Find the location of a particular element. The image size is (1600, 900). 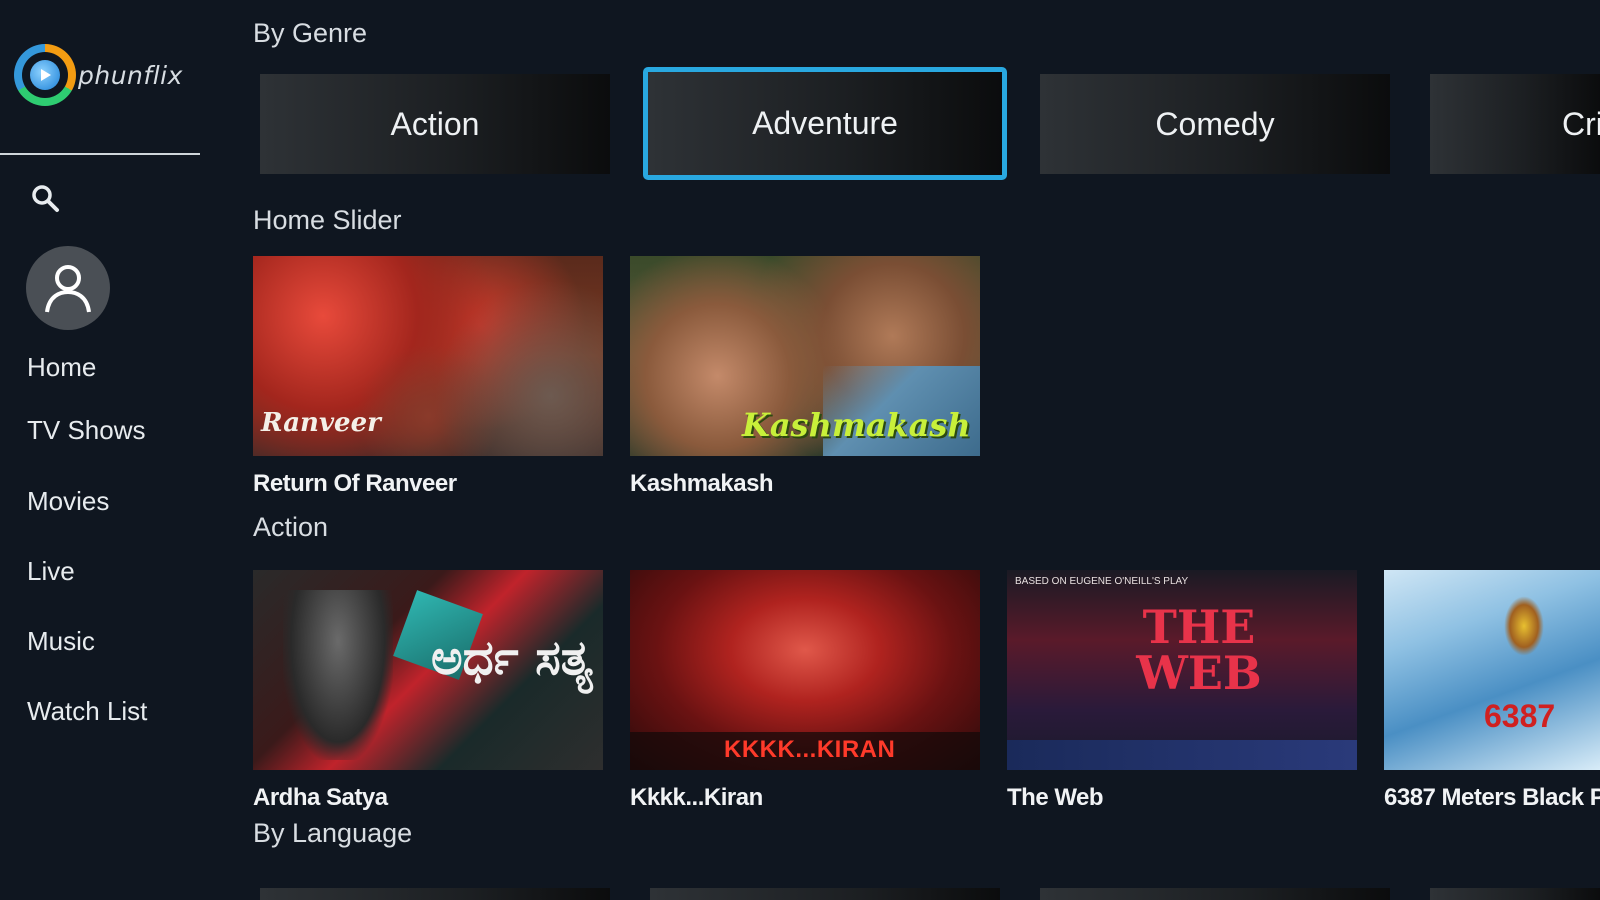

movie-card-return-of-ranveer: Ranveer Return Of Ranveer is located at coordinates (428, 377).